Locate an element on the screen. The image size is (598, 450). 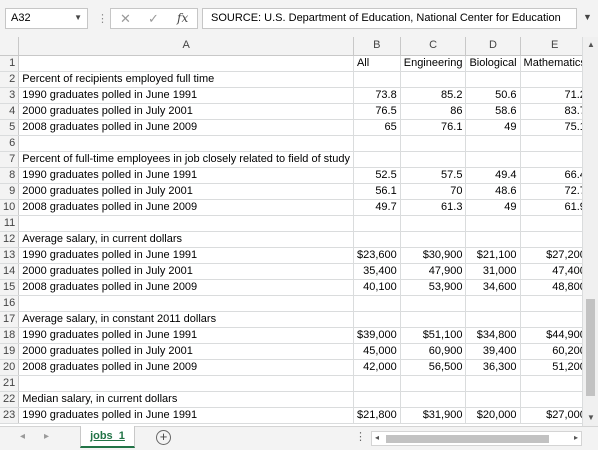
cell-d8: 49.4 is located at coordinates (493, 175).